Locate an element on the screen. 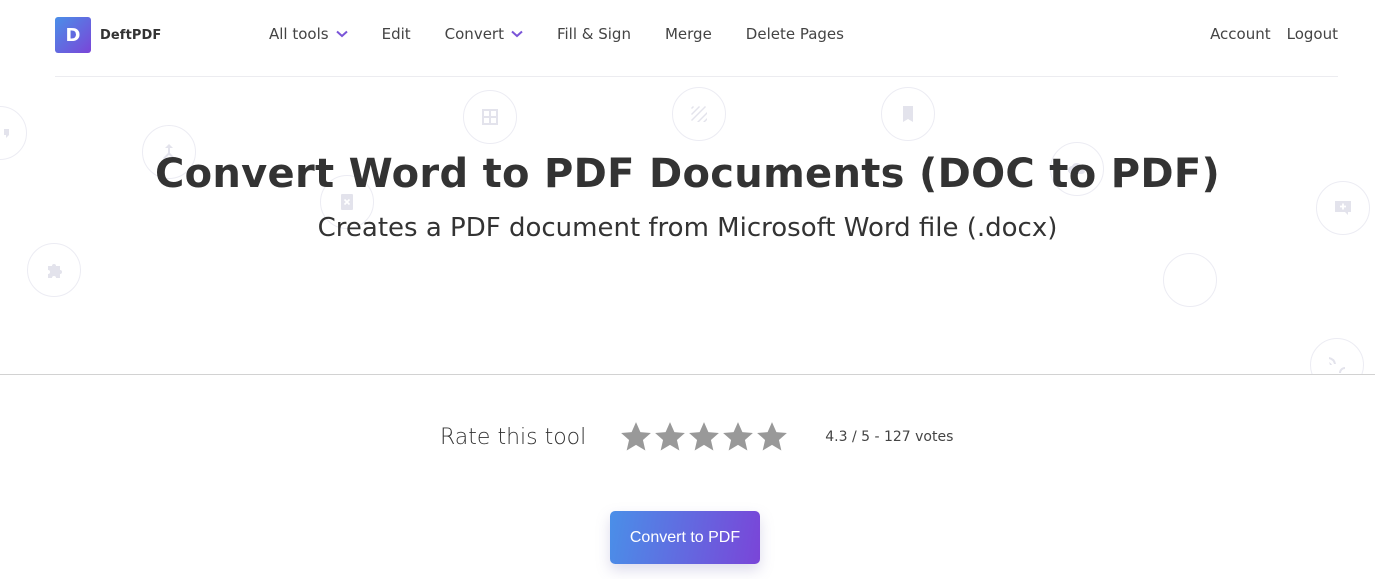 The image size is (1375, 579). grid-icon is located at coordinates (490, 117).